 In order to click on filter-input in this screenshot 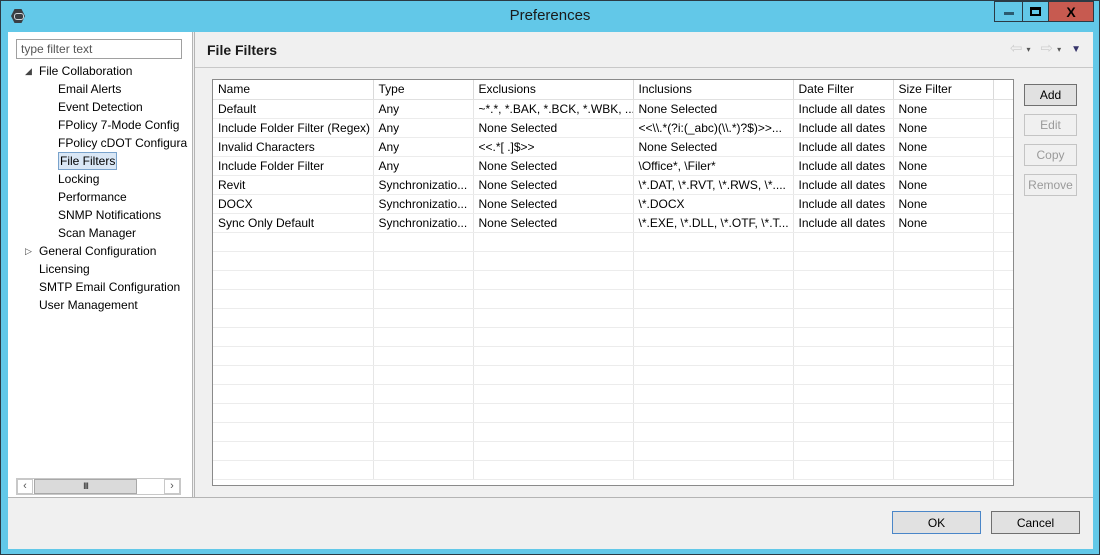, I will do `click(99, 49)`.